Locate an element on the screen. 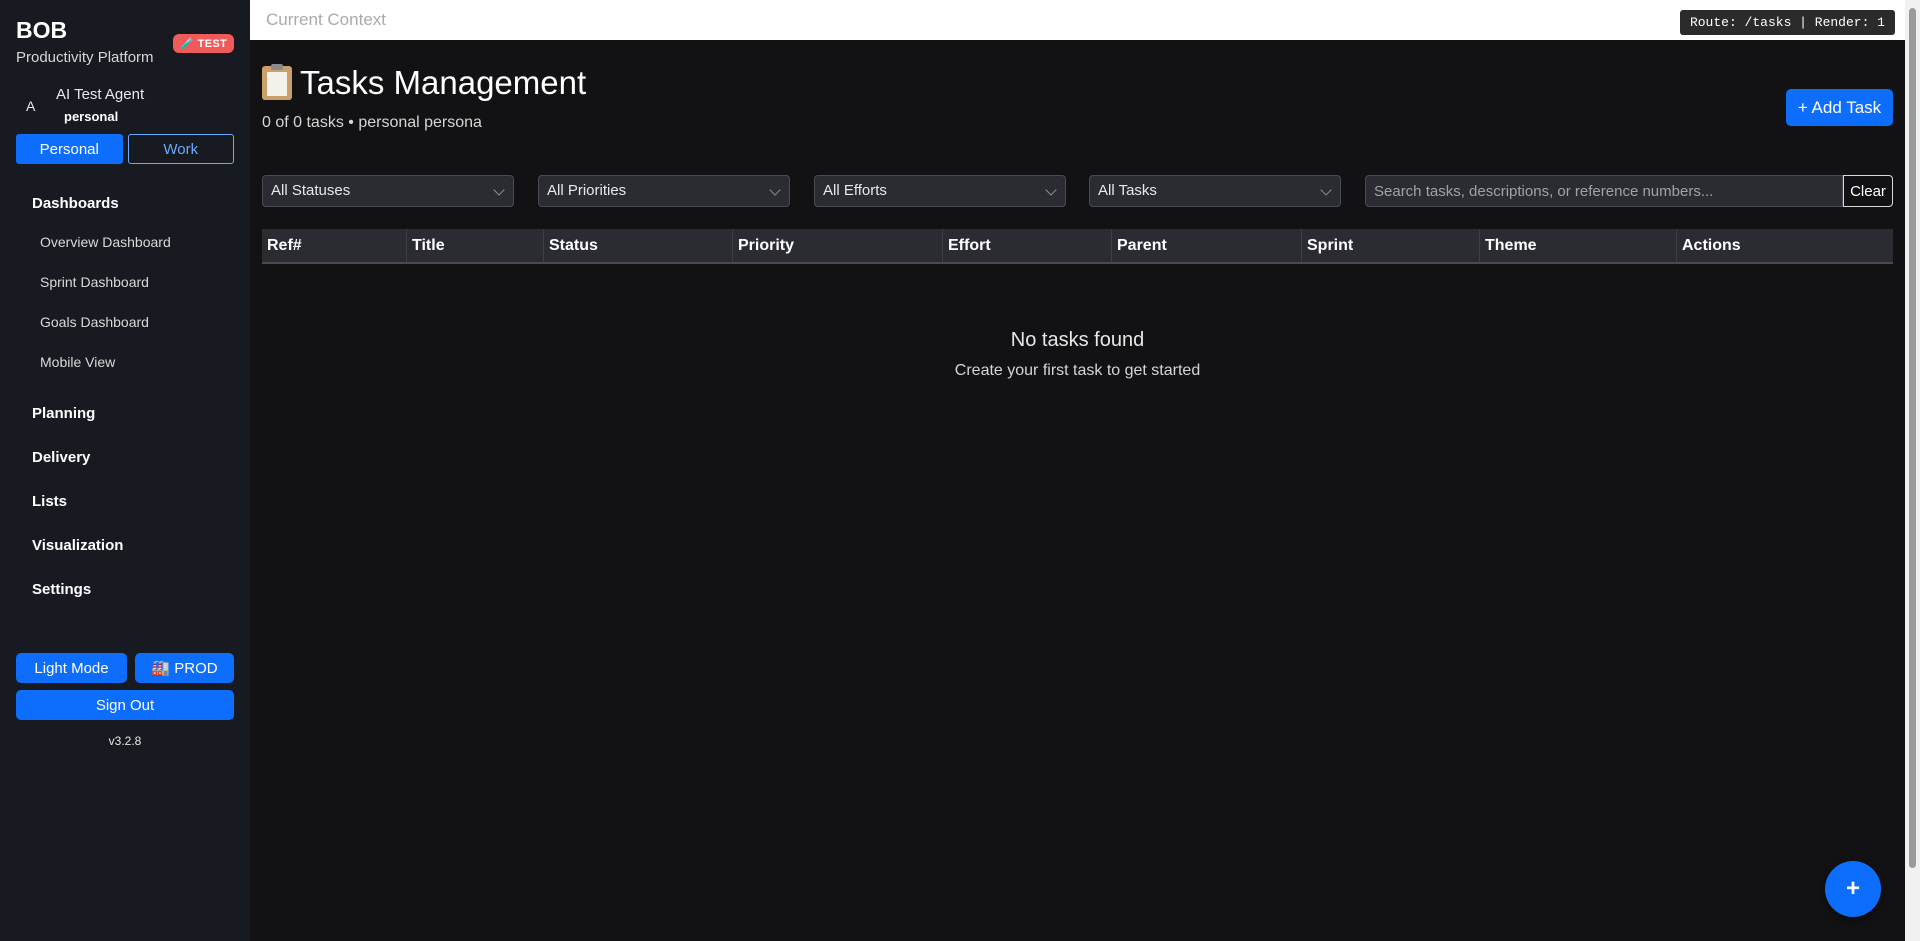  sidebar-item-dashboards: Dashboards is located at coordinates (125, 202).